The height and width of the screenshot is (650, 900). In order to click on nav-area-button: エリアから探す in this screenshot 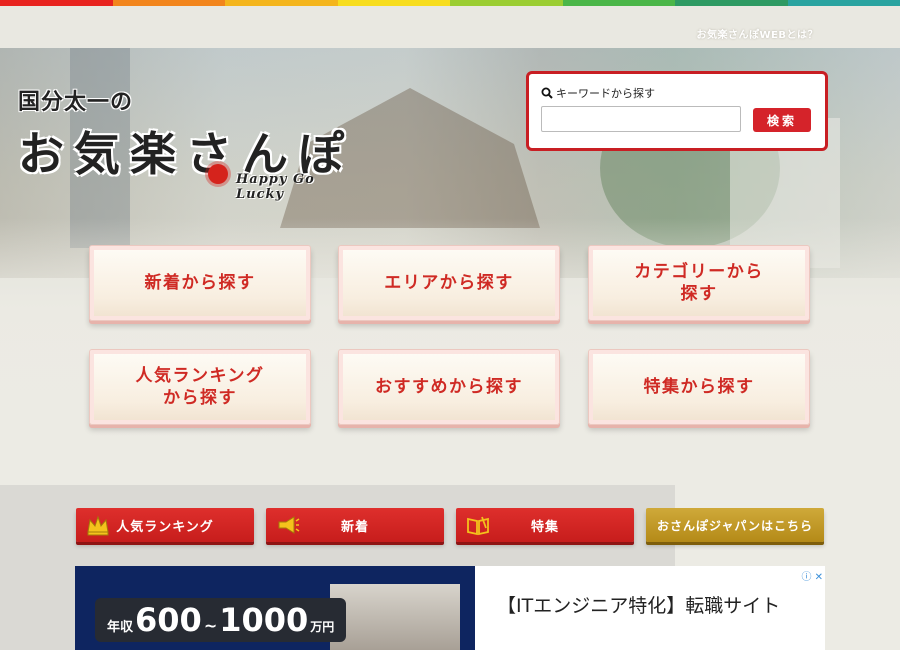, I will do `click(449, 283)`.